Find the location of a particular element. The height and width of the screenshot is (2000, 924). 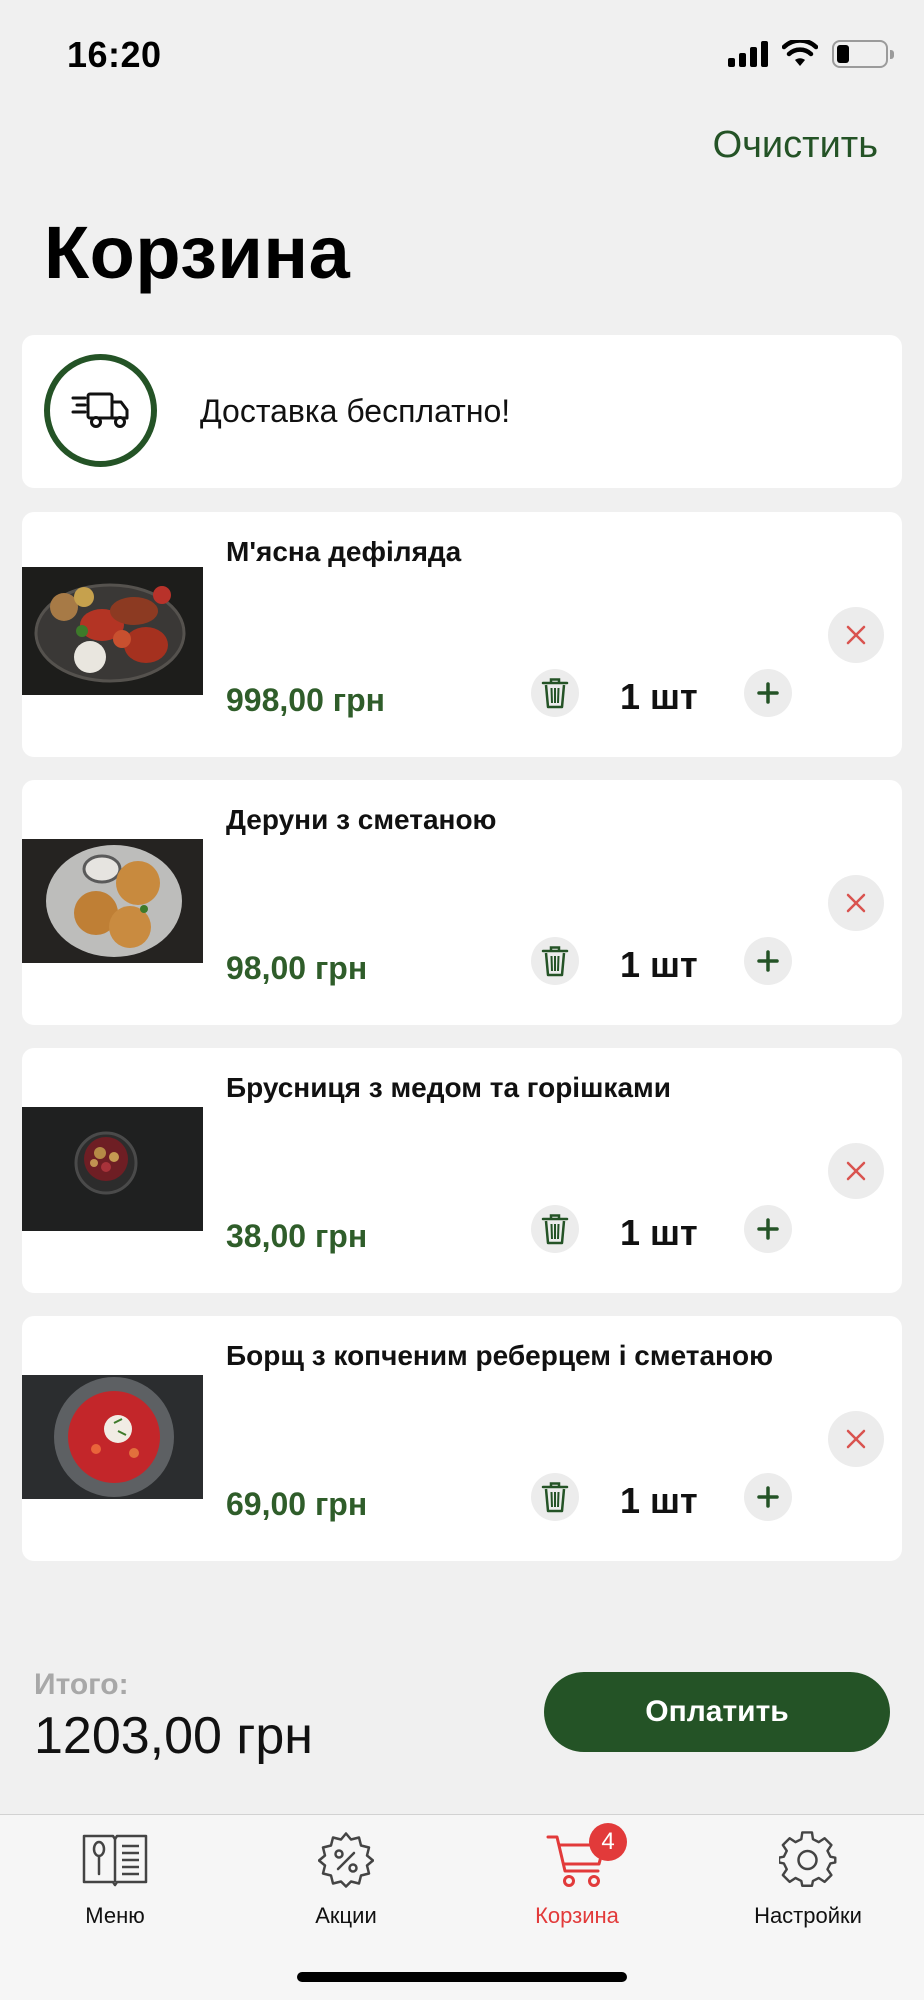

delivery-banner: Доставка бесплатно! is located at coordinates (462, 411).